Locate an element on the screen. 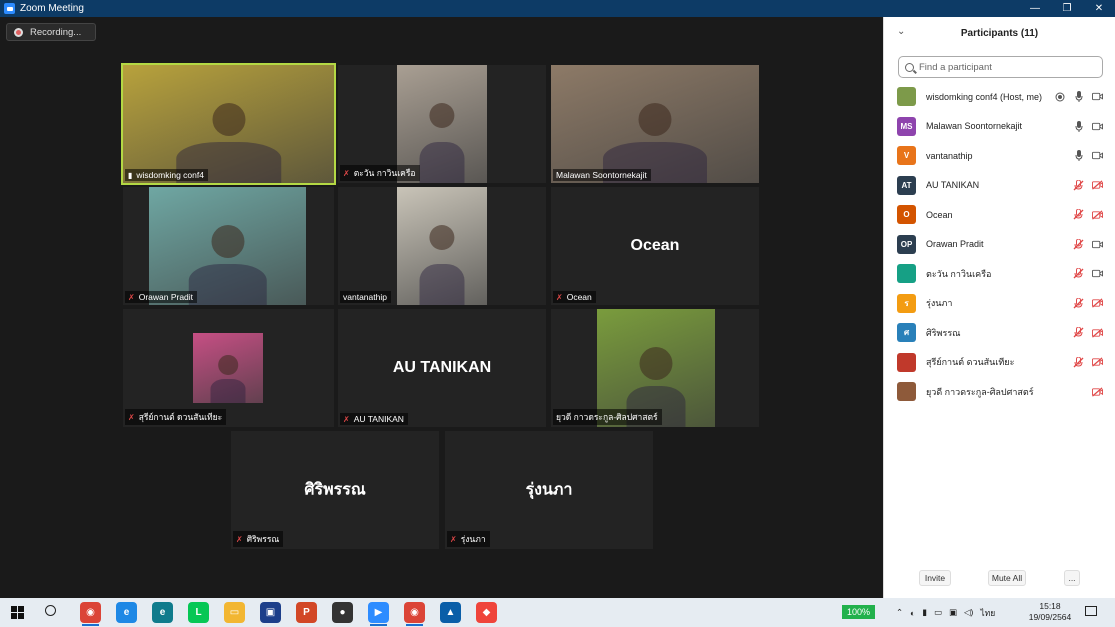 The image size is (1115, 627). zoom-icon: ▶ is located at coordinates (378, 614).